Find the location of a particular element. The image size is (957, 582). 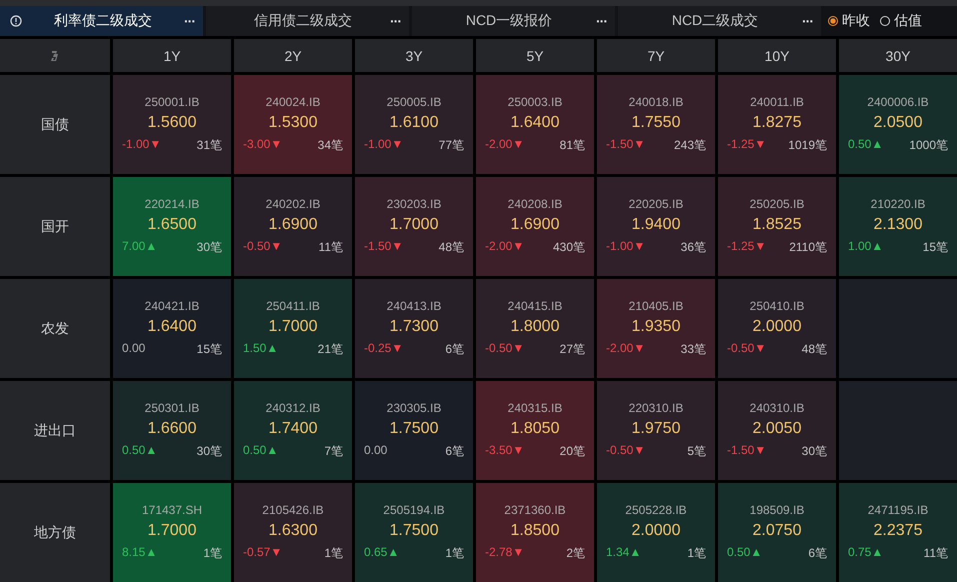

yield-value: 1.7550 is located at coordinates (656, 123).